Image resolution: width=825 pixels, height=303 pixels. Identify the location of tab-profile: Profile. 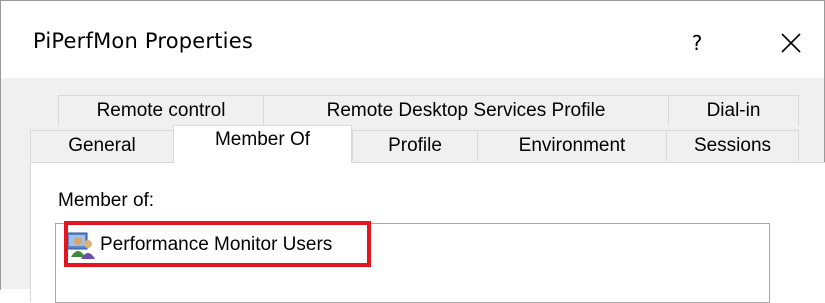
(414, 145).